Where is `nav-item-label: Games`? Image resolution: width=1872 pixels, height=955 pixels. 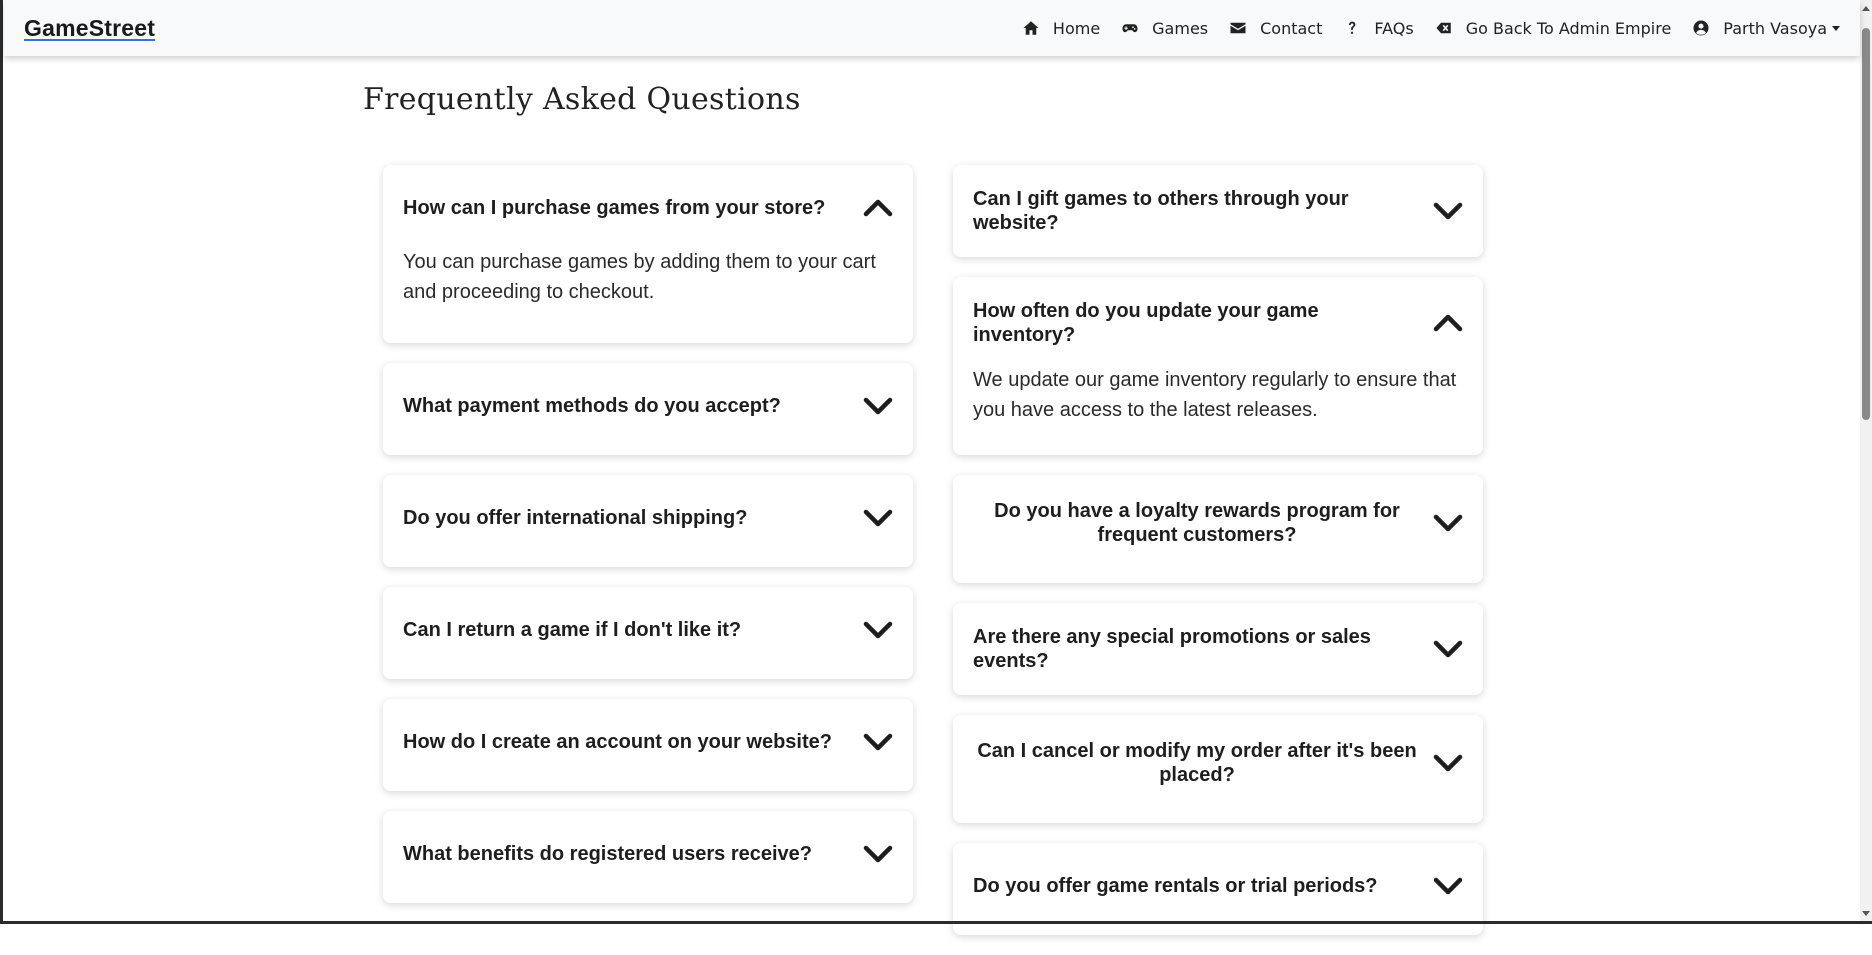
nav-item-label: Games is located at coordinates (1180, 28).